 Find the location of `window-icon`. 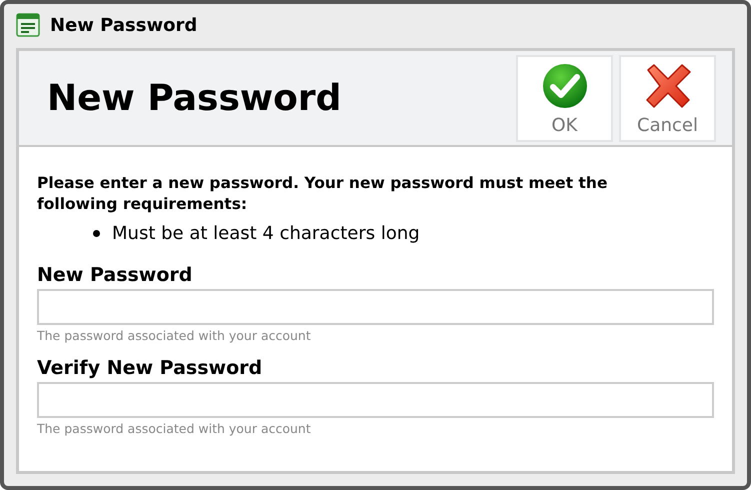

window-icon is located at coordinates (28, 25).